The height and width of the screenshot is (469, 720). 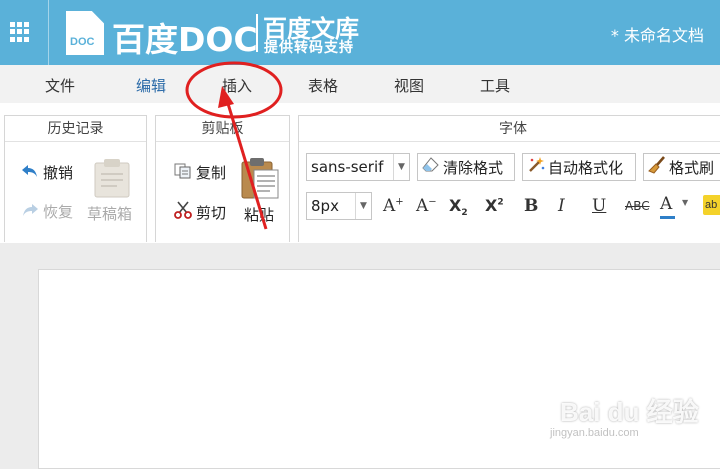 I want to click on menu-view: 视图, so click(x=409, y=84).